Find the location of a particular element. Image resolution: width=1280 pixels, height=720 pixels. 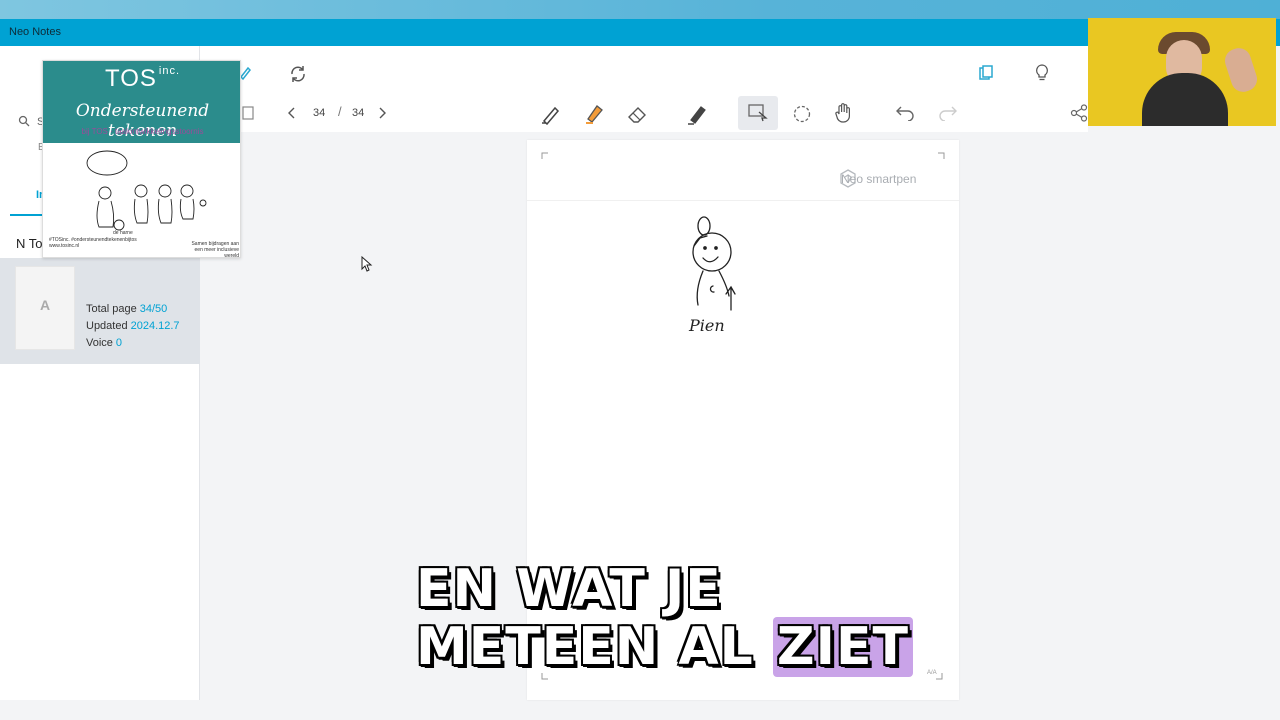

total-page-value: 34/50 is located at coordinates (153, 309).